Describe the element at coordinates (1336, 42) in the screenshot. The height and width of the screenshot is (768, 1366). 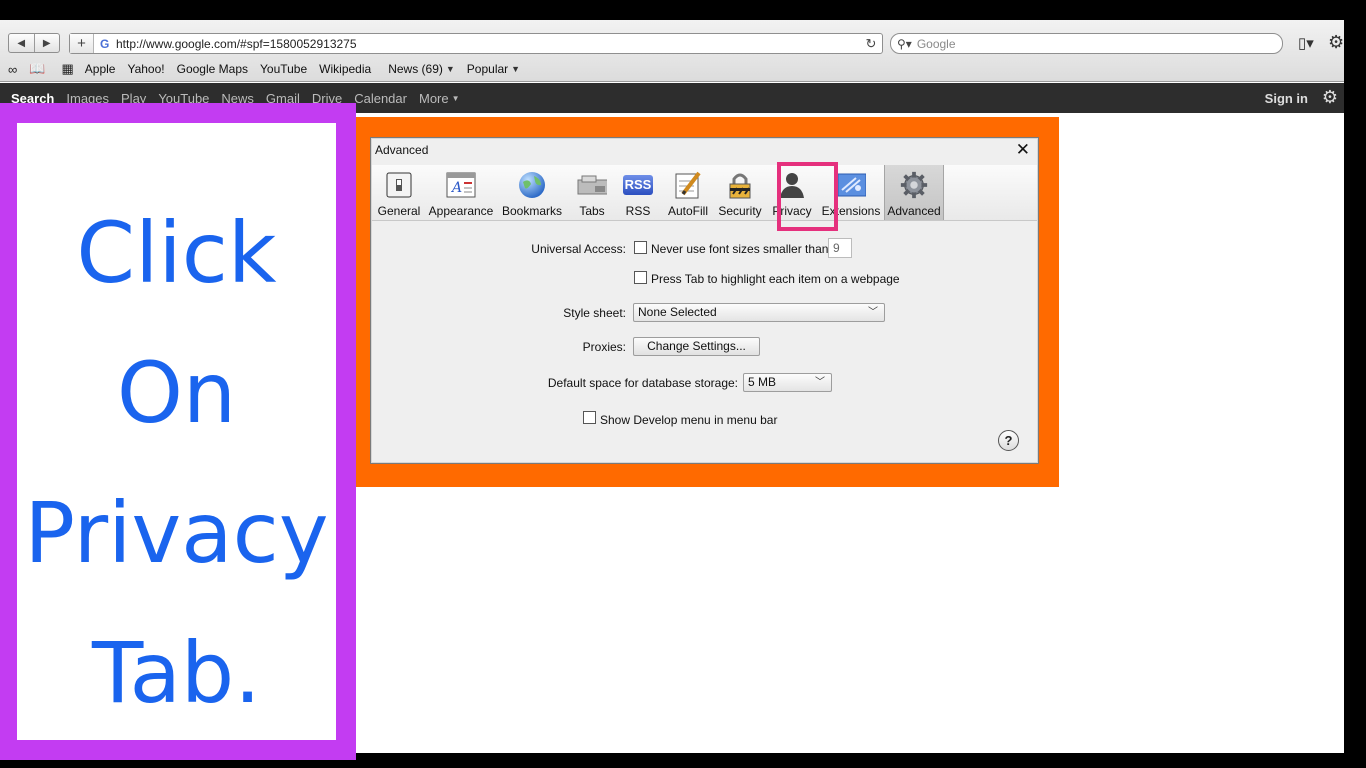
I see `settings-gear-icon: ⚙` at that location.